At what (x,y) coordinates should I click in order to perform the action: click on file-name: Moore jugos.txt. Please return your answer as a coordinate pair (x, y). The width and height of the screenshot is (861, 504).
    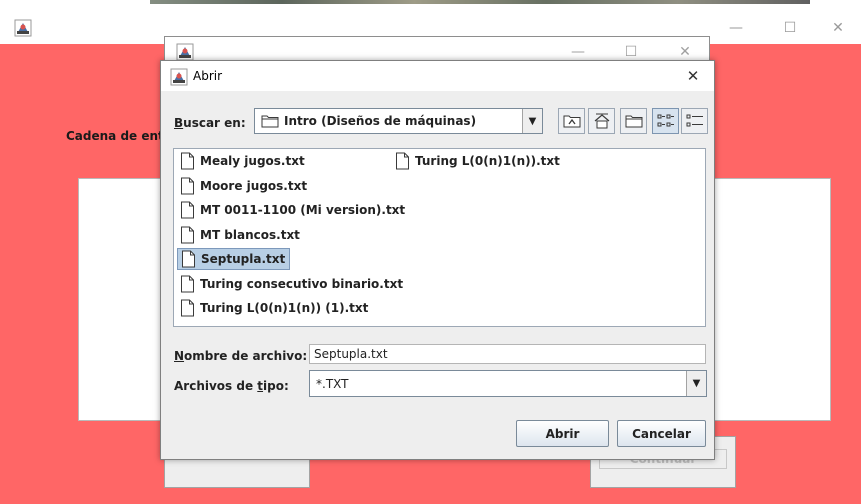
    Looking at the image, I should click on (254, 185).